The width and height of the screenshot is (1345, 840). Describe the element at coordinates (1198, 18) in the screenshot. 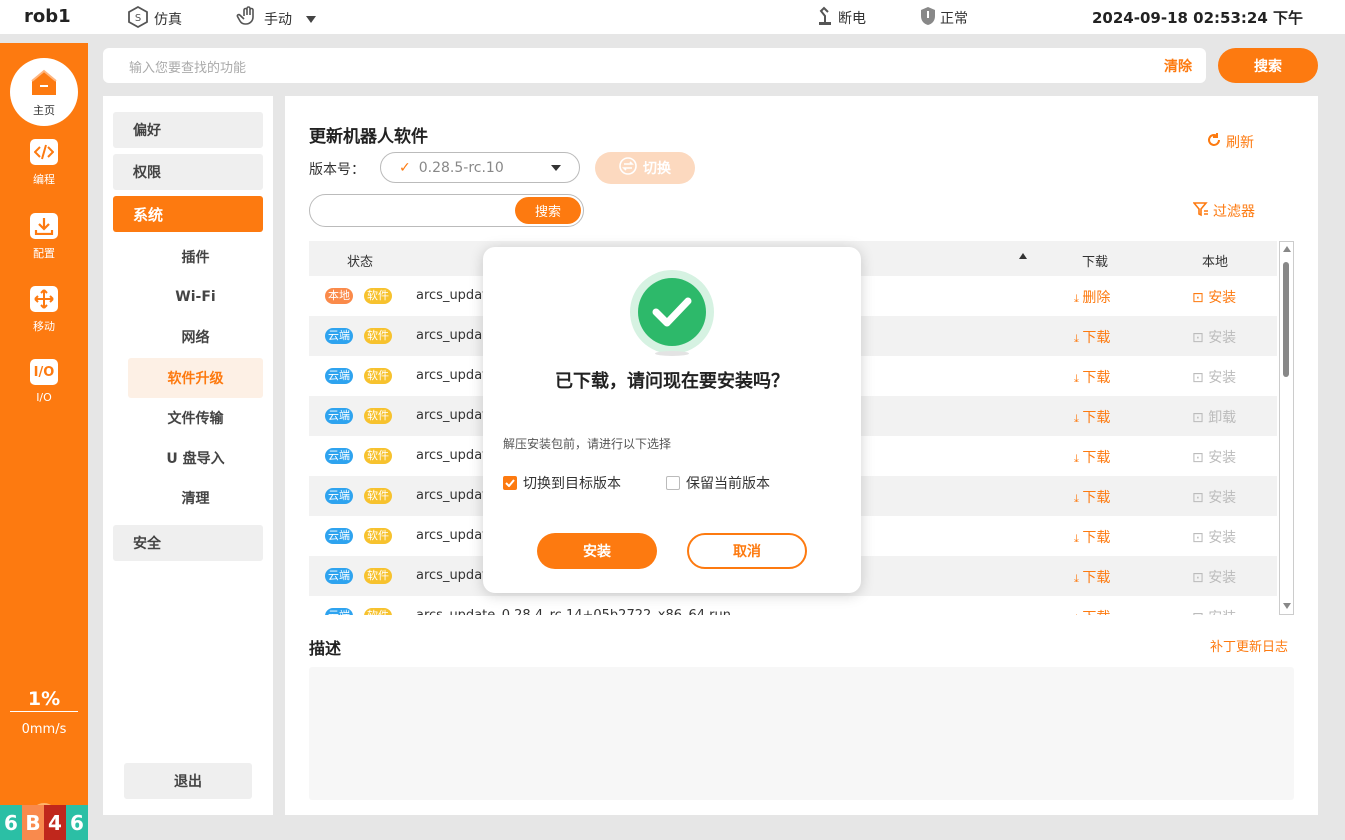

I see `datetime: 2024-09-18 02:53:24 下午` at that location.